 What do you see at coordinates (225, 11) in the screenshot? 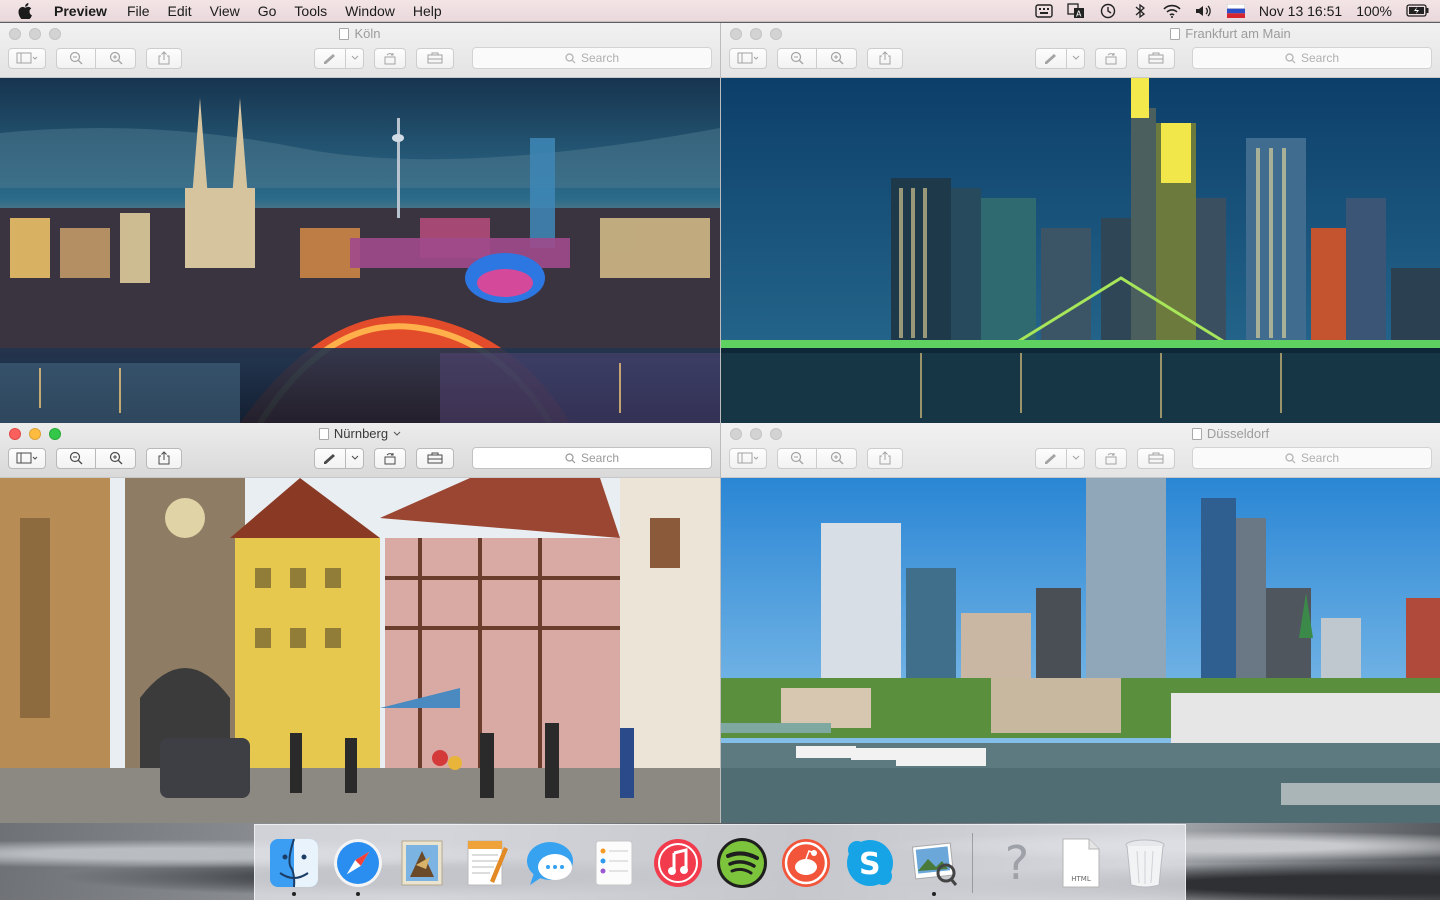
I see `menu-view: View` at bounding box center [225, 11].